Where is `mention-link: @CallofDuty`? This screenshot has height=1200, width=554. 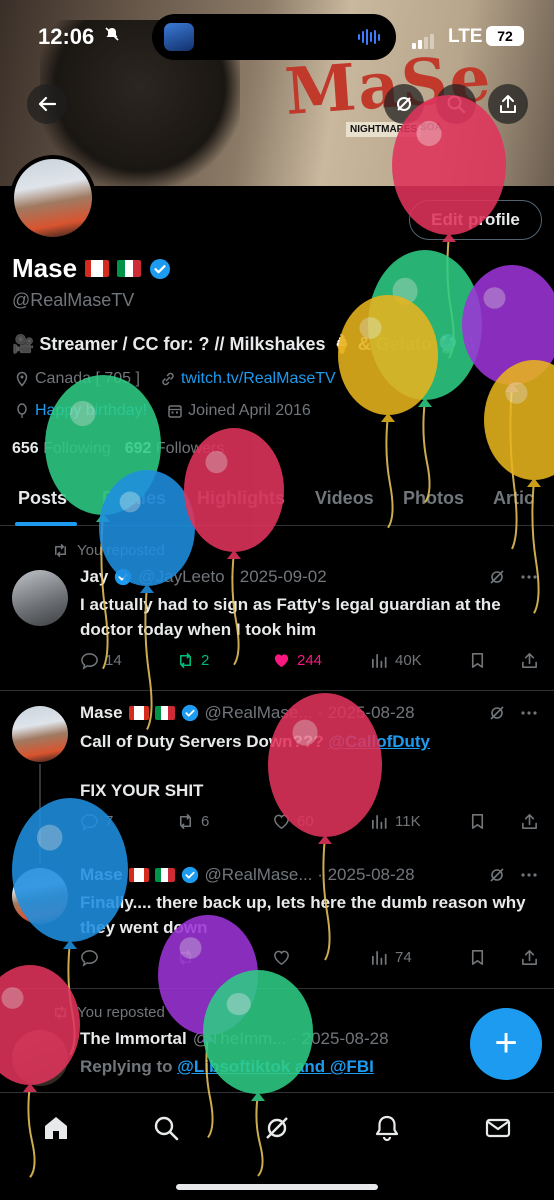
mention-link: @CallofDuty is located at coordinates (379, 741).